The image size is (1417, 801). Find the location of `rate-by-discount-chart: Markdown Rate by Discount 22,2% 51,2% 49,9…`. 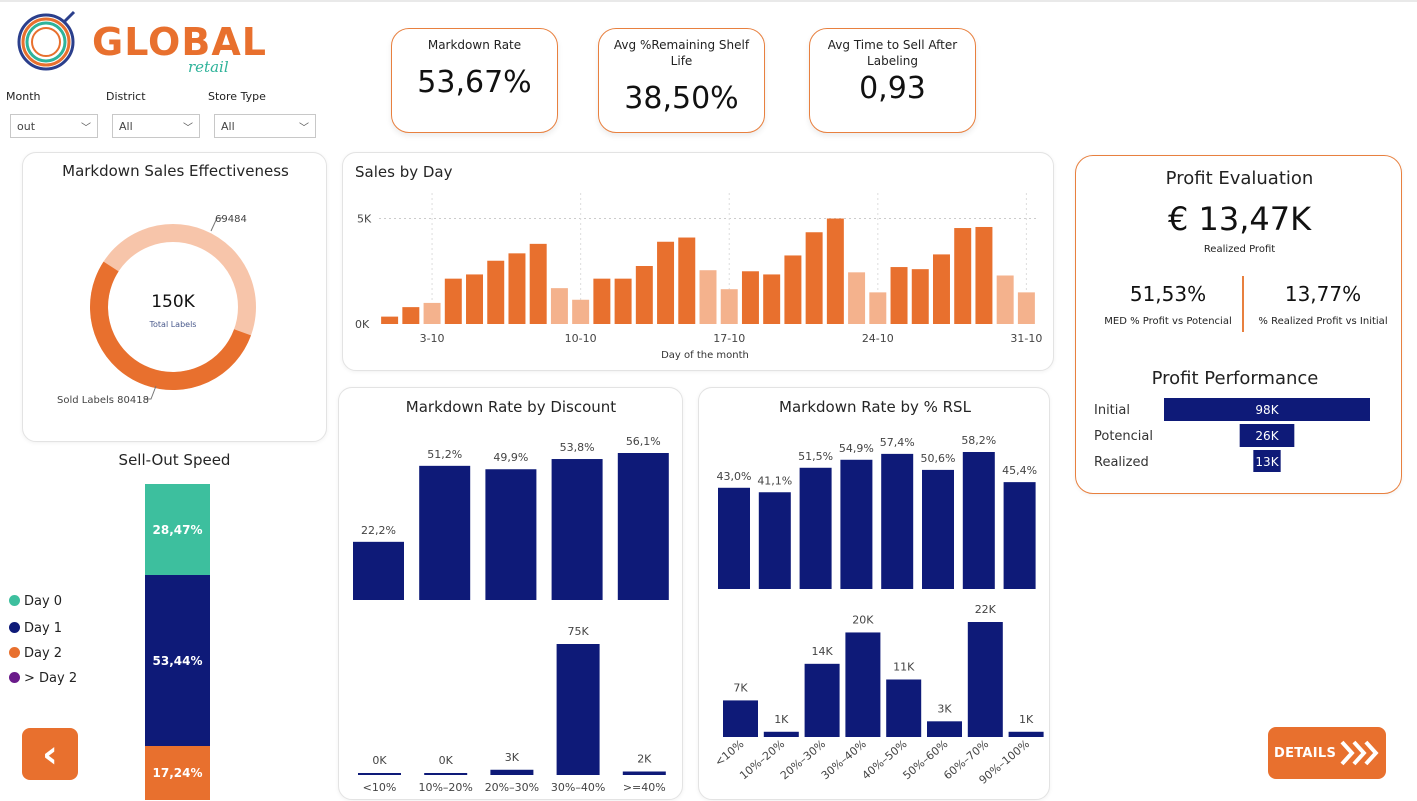

rate-by-discount-chart: Markdown Rate by Discount 22,2% 51,2% 49,9… is located at coordinates (511, 596).